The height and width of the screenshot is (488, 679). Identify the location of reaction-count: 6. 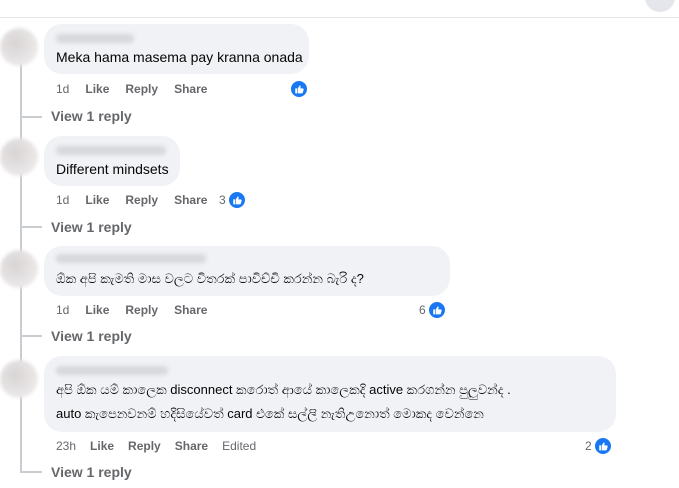
(422, 310).